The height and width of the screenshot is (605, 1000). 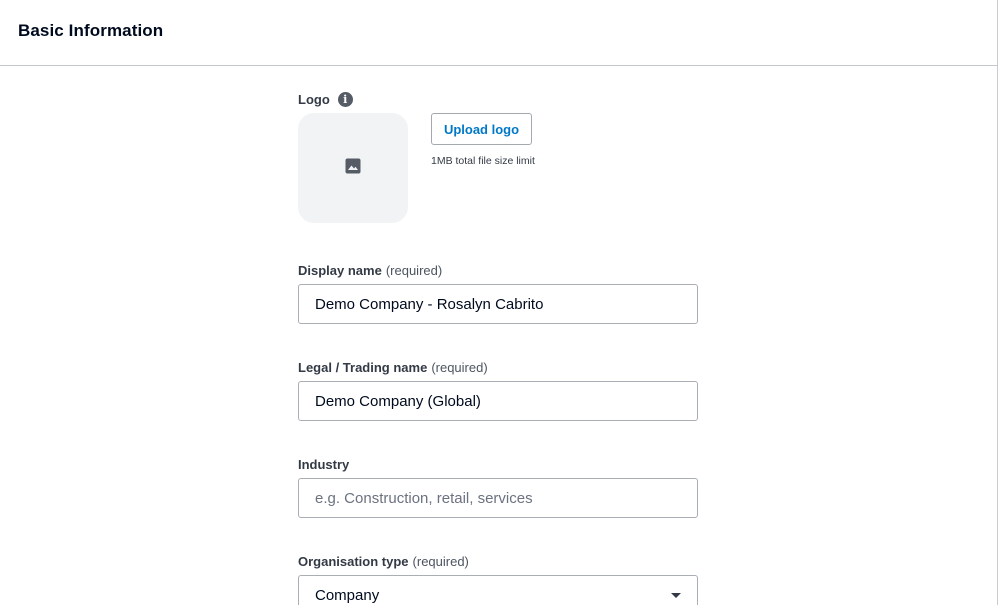 I want to click on display-name-input: Demo Company - Rosalyn Cabrito, so click(x=498, y=304).